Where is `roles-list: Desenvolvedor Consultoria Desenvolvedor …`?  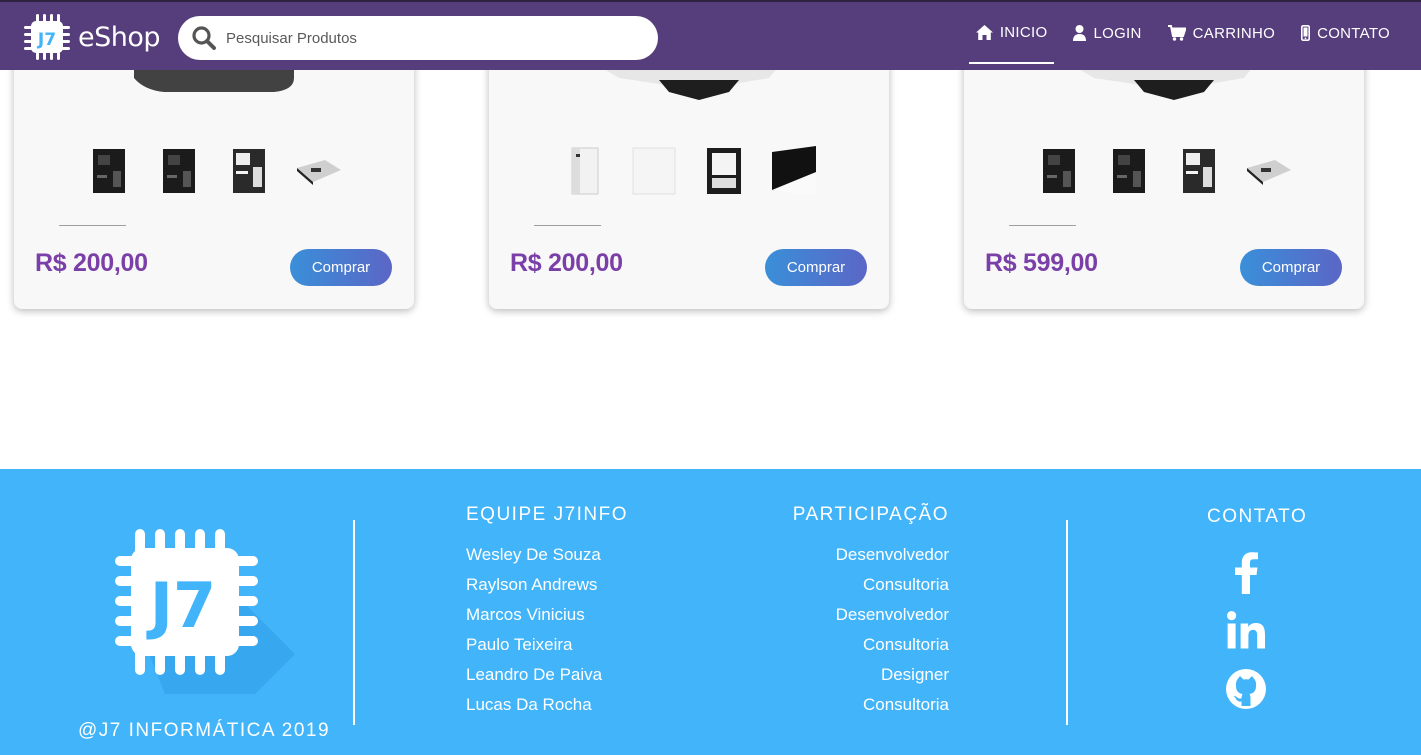 roles-list: Desenvolvedor Consultoria Desenvolvedor … is located at coordinates (892, 630).